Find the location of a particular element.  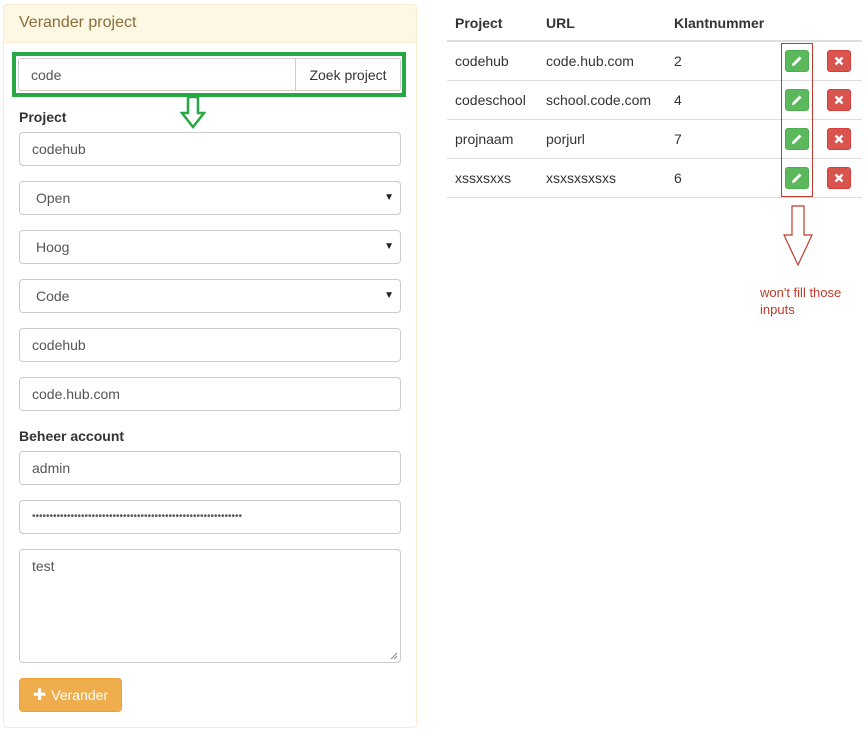

cell-klantnummer: 6 is located at coordinates (678, 178).